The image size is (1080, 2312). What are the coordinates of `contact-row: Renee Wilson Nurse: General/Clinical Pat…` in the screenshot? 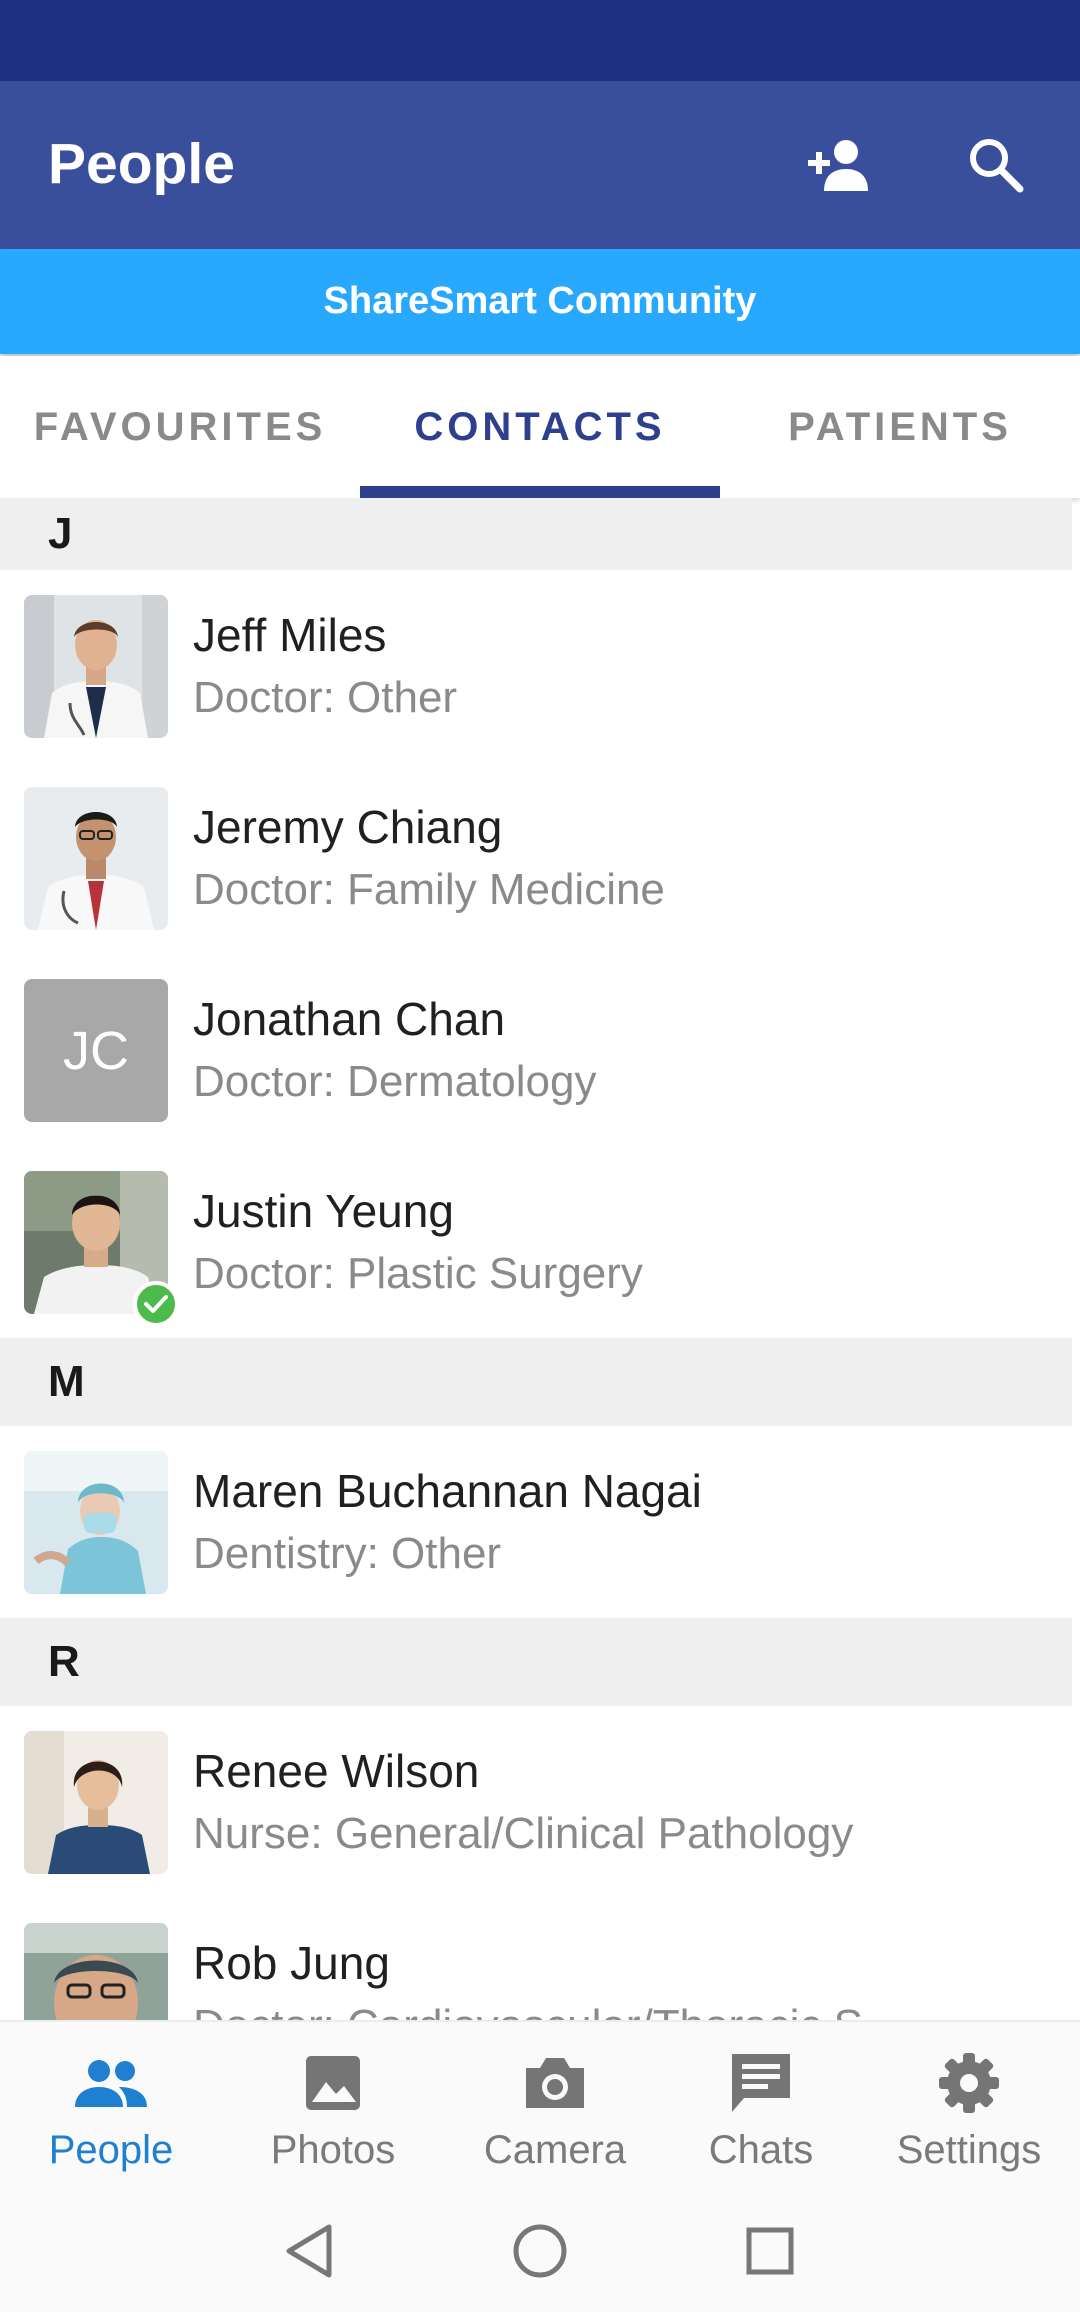 It's located at (536, 1802).